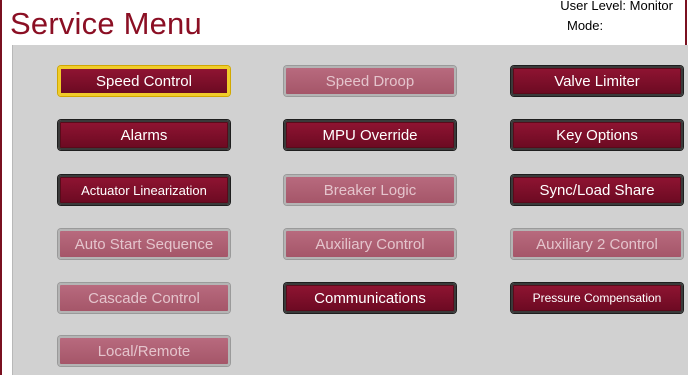 The image size is (695, 375). Describe the element at coordinates (597, 190) in the screenshot. I see `sync-load-share-button: Sync/Load Share` at that location.